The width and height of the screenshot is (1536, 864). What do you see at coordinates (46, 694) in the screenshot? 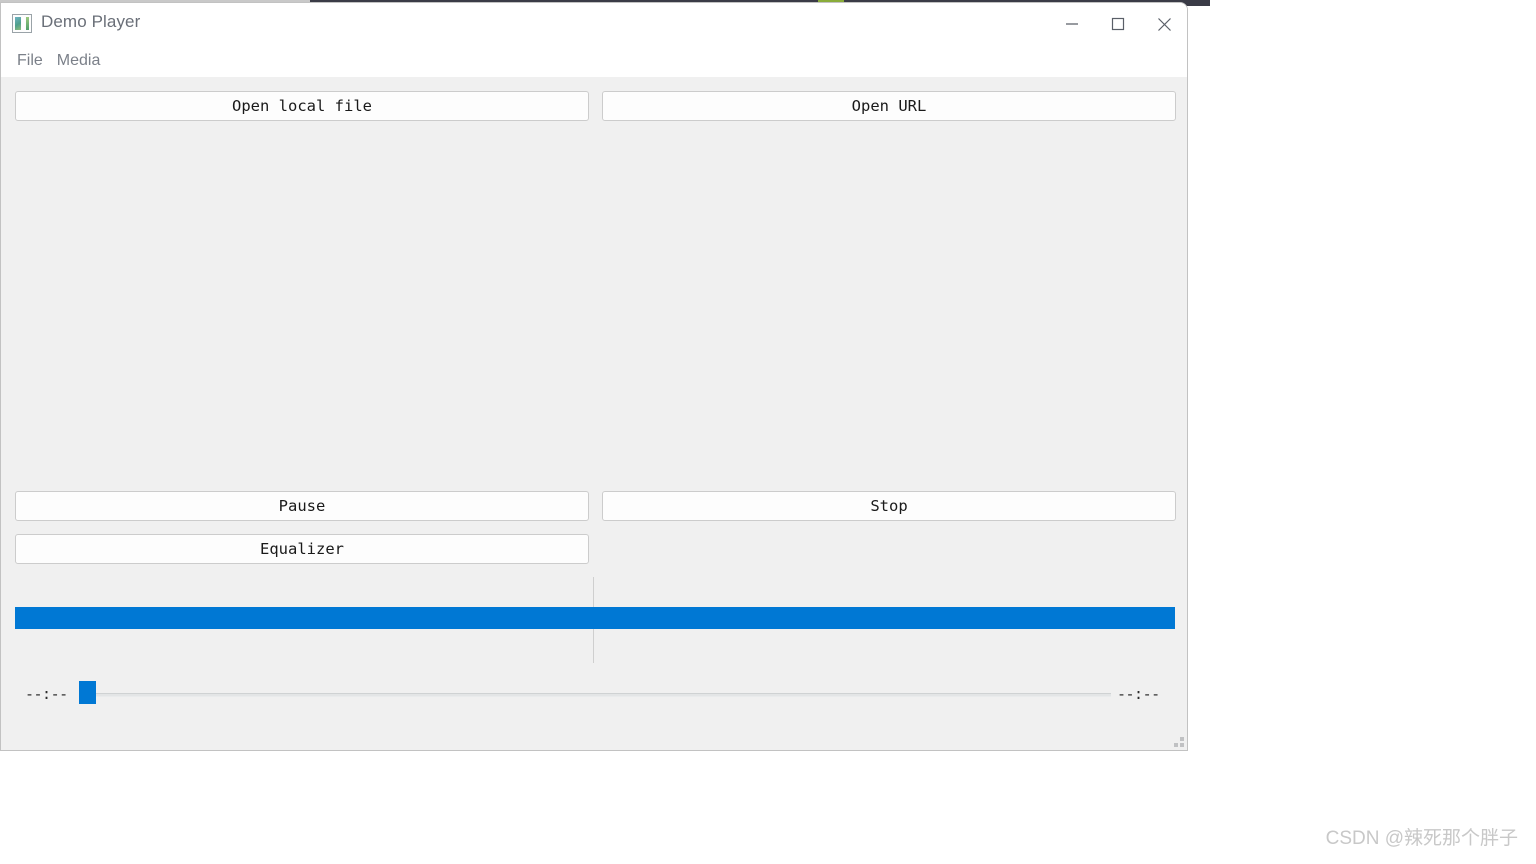
I see `elapsed-time-label: --:--` at bounding box center [46, 694].